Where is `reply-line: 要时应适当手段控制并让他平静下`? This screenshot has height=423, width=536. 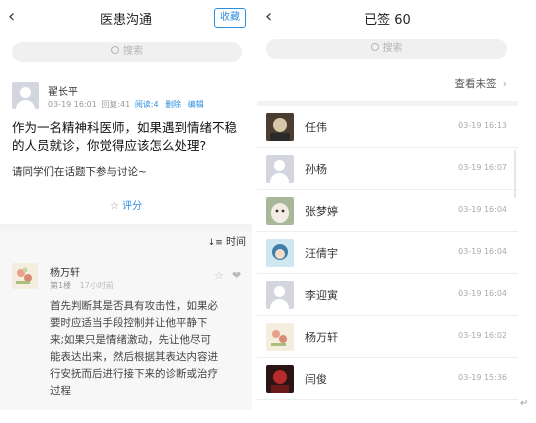
reply-line: 要时应适当手段控制并让他平静下 is located at coordinates (129, 323).